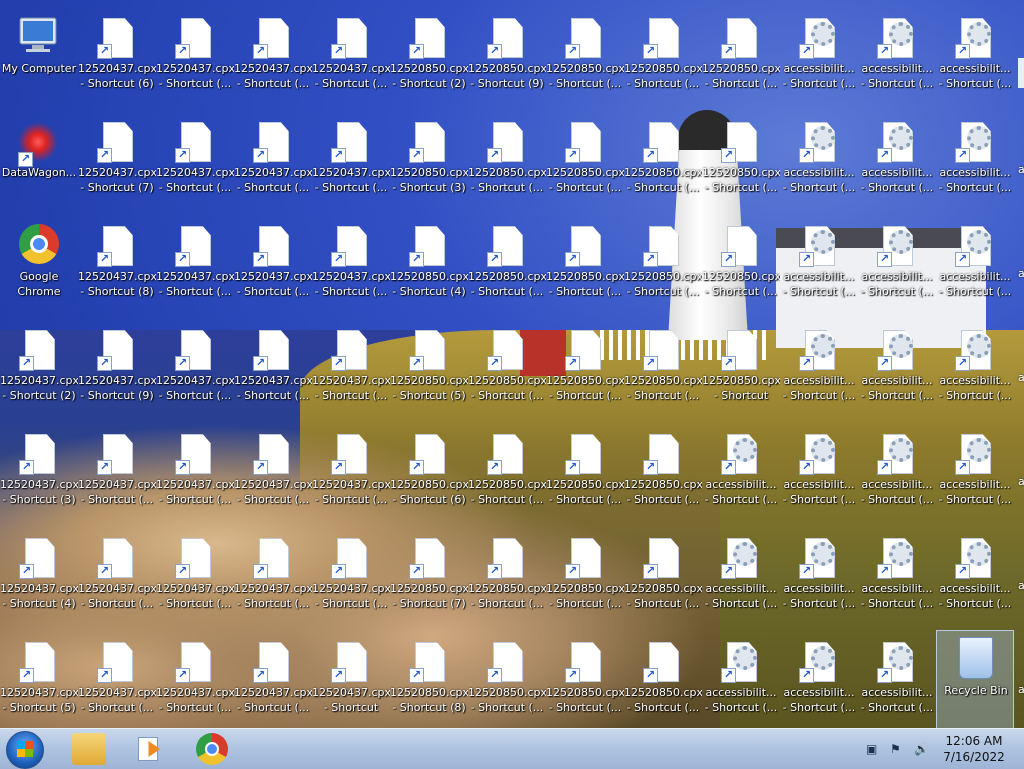 The height and width of the screenshot is (769, 1024). What do you see at coordinates (741, 370) in the screenshot?
I see `desktop-shortcut: ↗ 12520850.cpx - Shortcut` at bounding box center [741, 370].